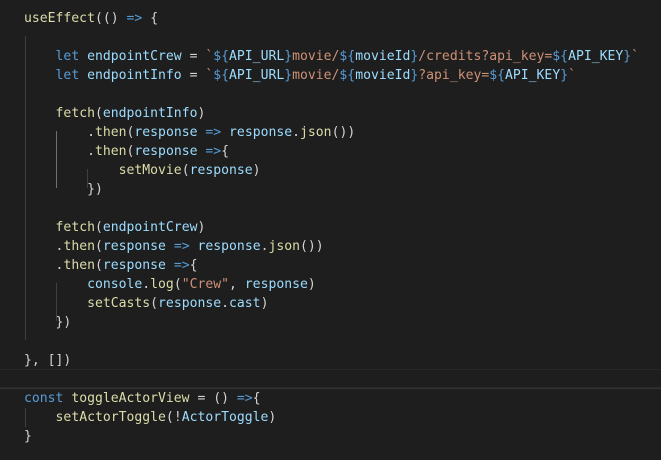  What do you see at coordinates (63, 189) in the screenshot?
I see `code-line: })` at bounding box center [63, 189].